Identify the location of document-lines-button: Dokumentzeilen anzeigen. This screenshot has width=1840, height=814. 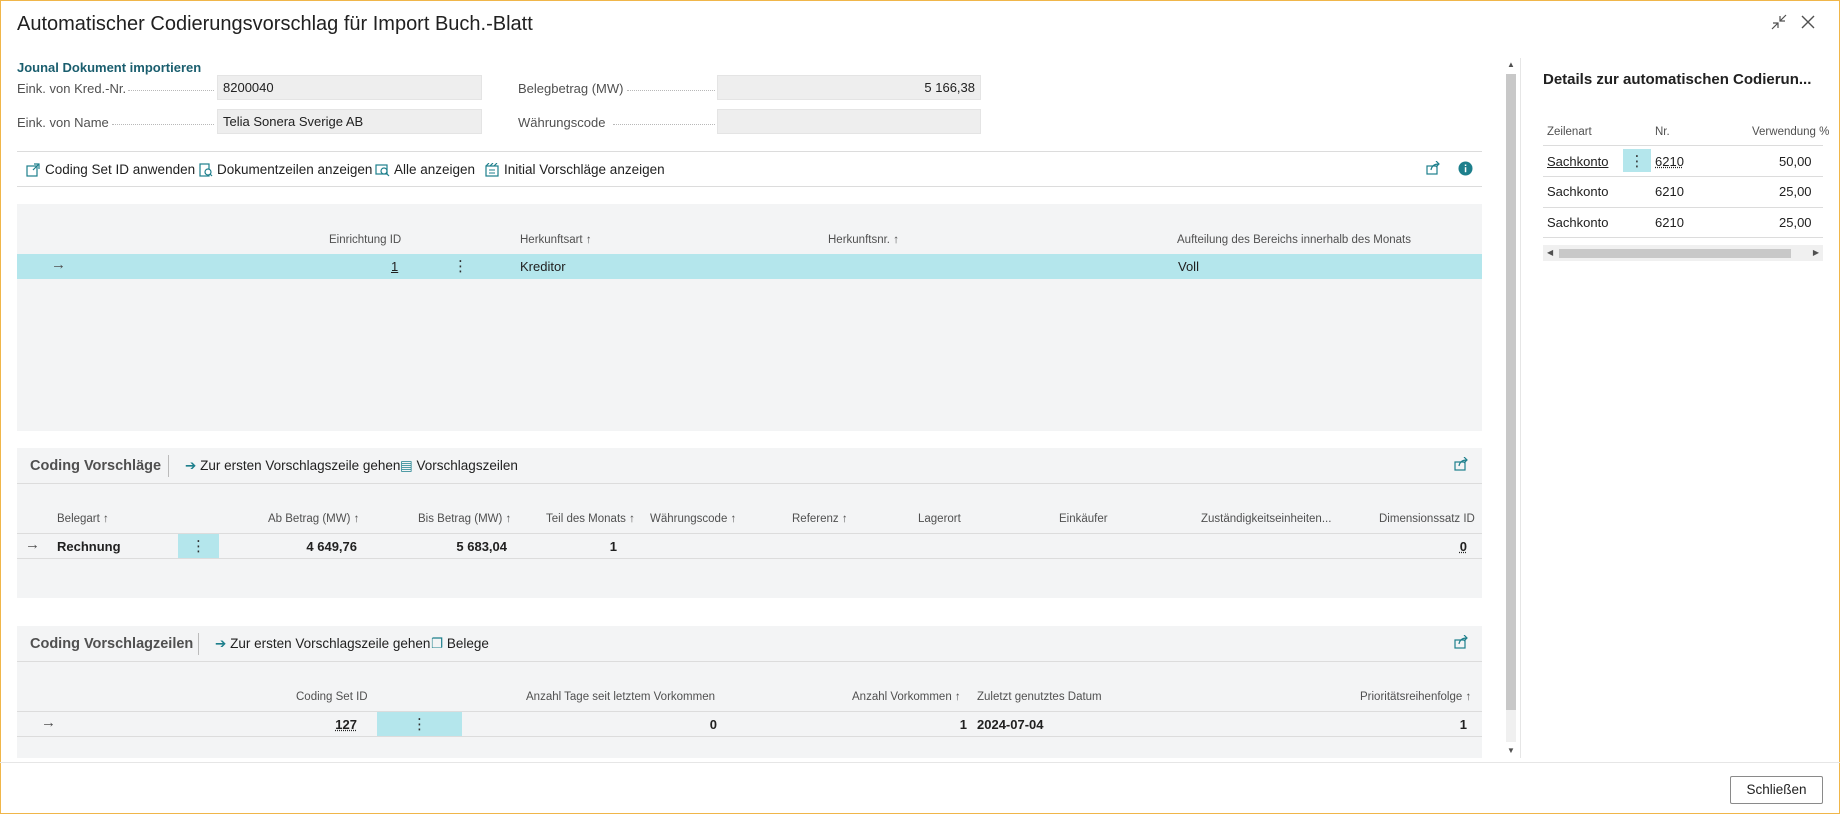
(285, 169).